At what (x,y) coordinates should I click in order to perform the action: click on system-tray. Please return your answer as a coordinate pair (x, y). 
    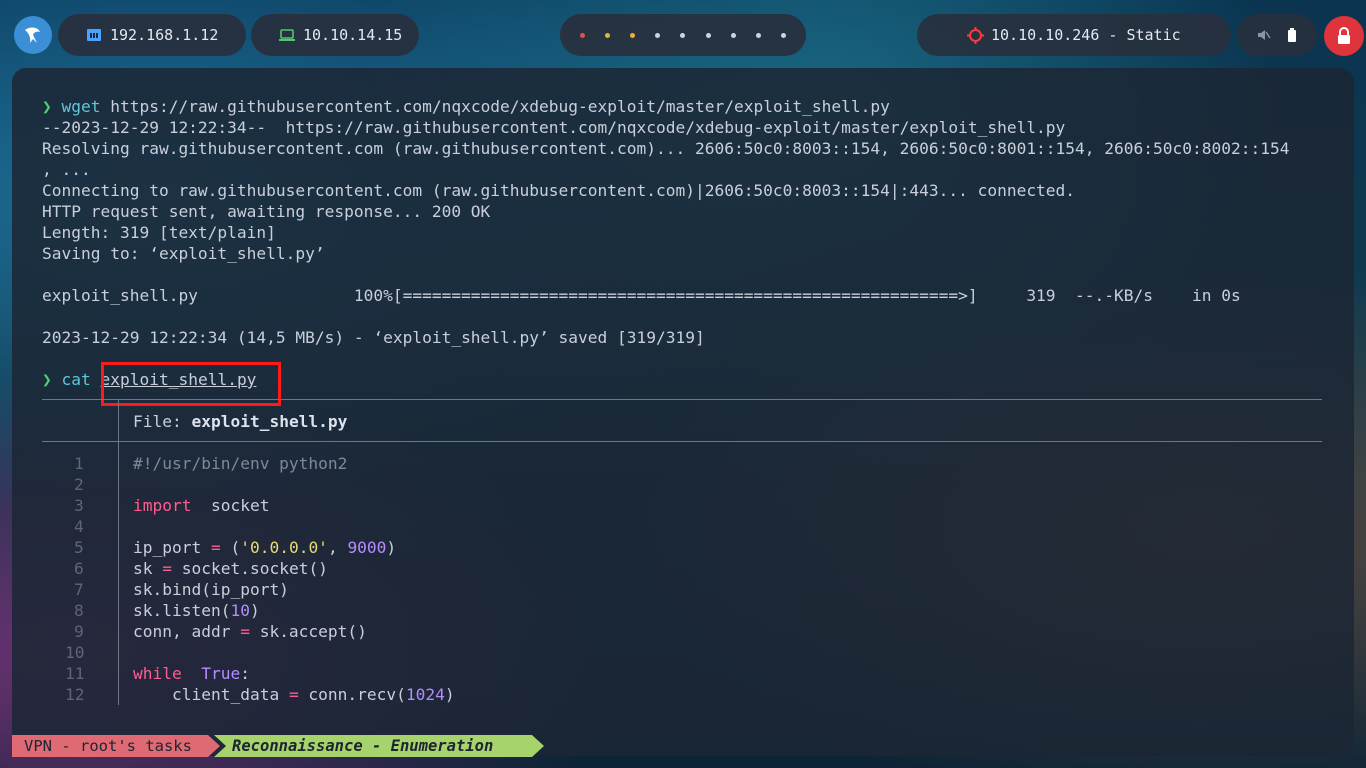
    Looking at the image, I should click on (1277, 35).